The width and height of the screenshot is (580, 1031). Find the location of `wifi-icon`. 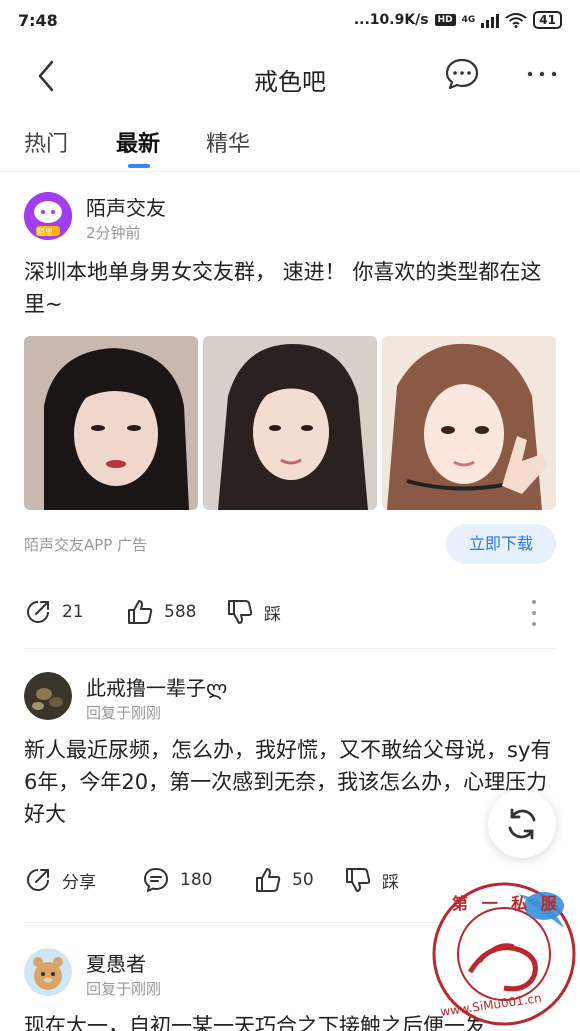

wifi-icon is located at coordinates (516, 20).